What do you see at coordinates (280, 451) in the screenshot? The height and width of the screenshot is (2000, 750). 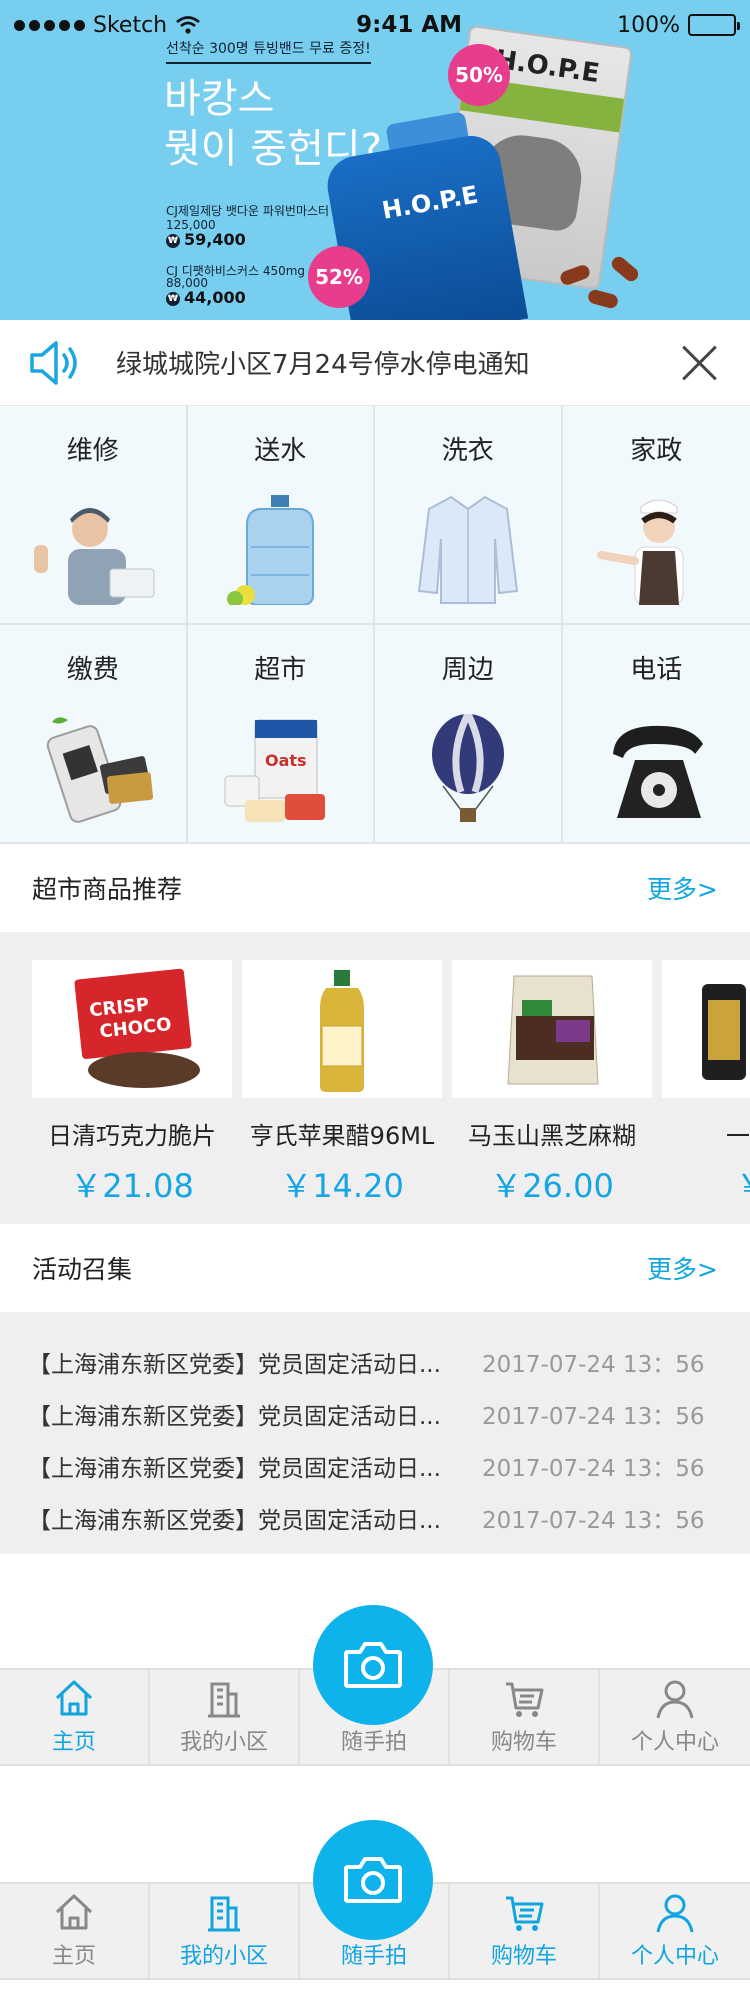 I see `service-label: 送水` at bounding box center [280, 451].